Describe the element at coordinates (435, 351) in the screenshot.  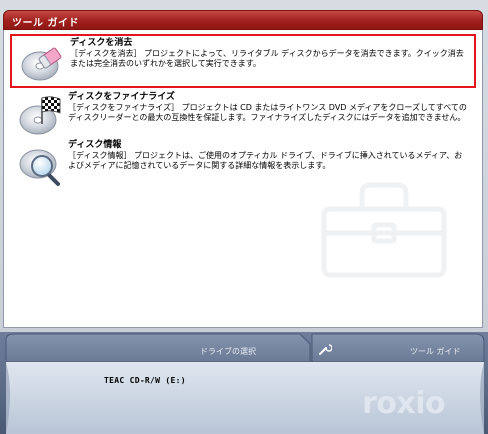
I see `tool-guide-tab: ツール ガイド` at that location.